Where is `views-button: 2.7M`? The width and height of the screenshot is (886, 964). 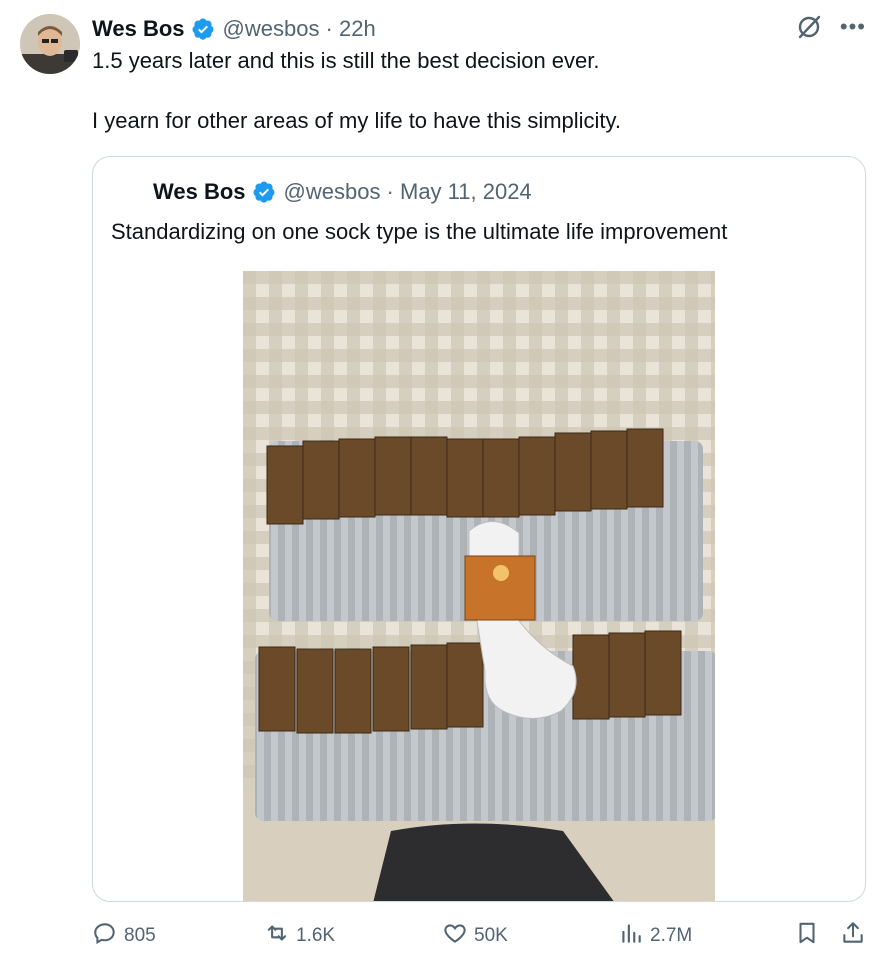 views-button: 2.7M is located at coordinates (655, 936).